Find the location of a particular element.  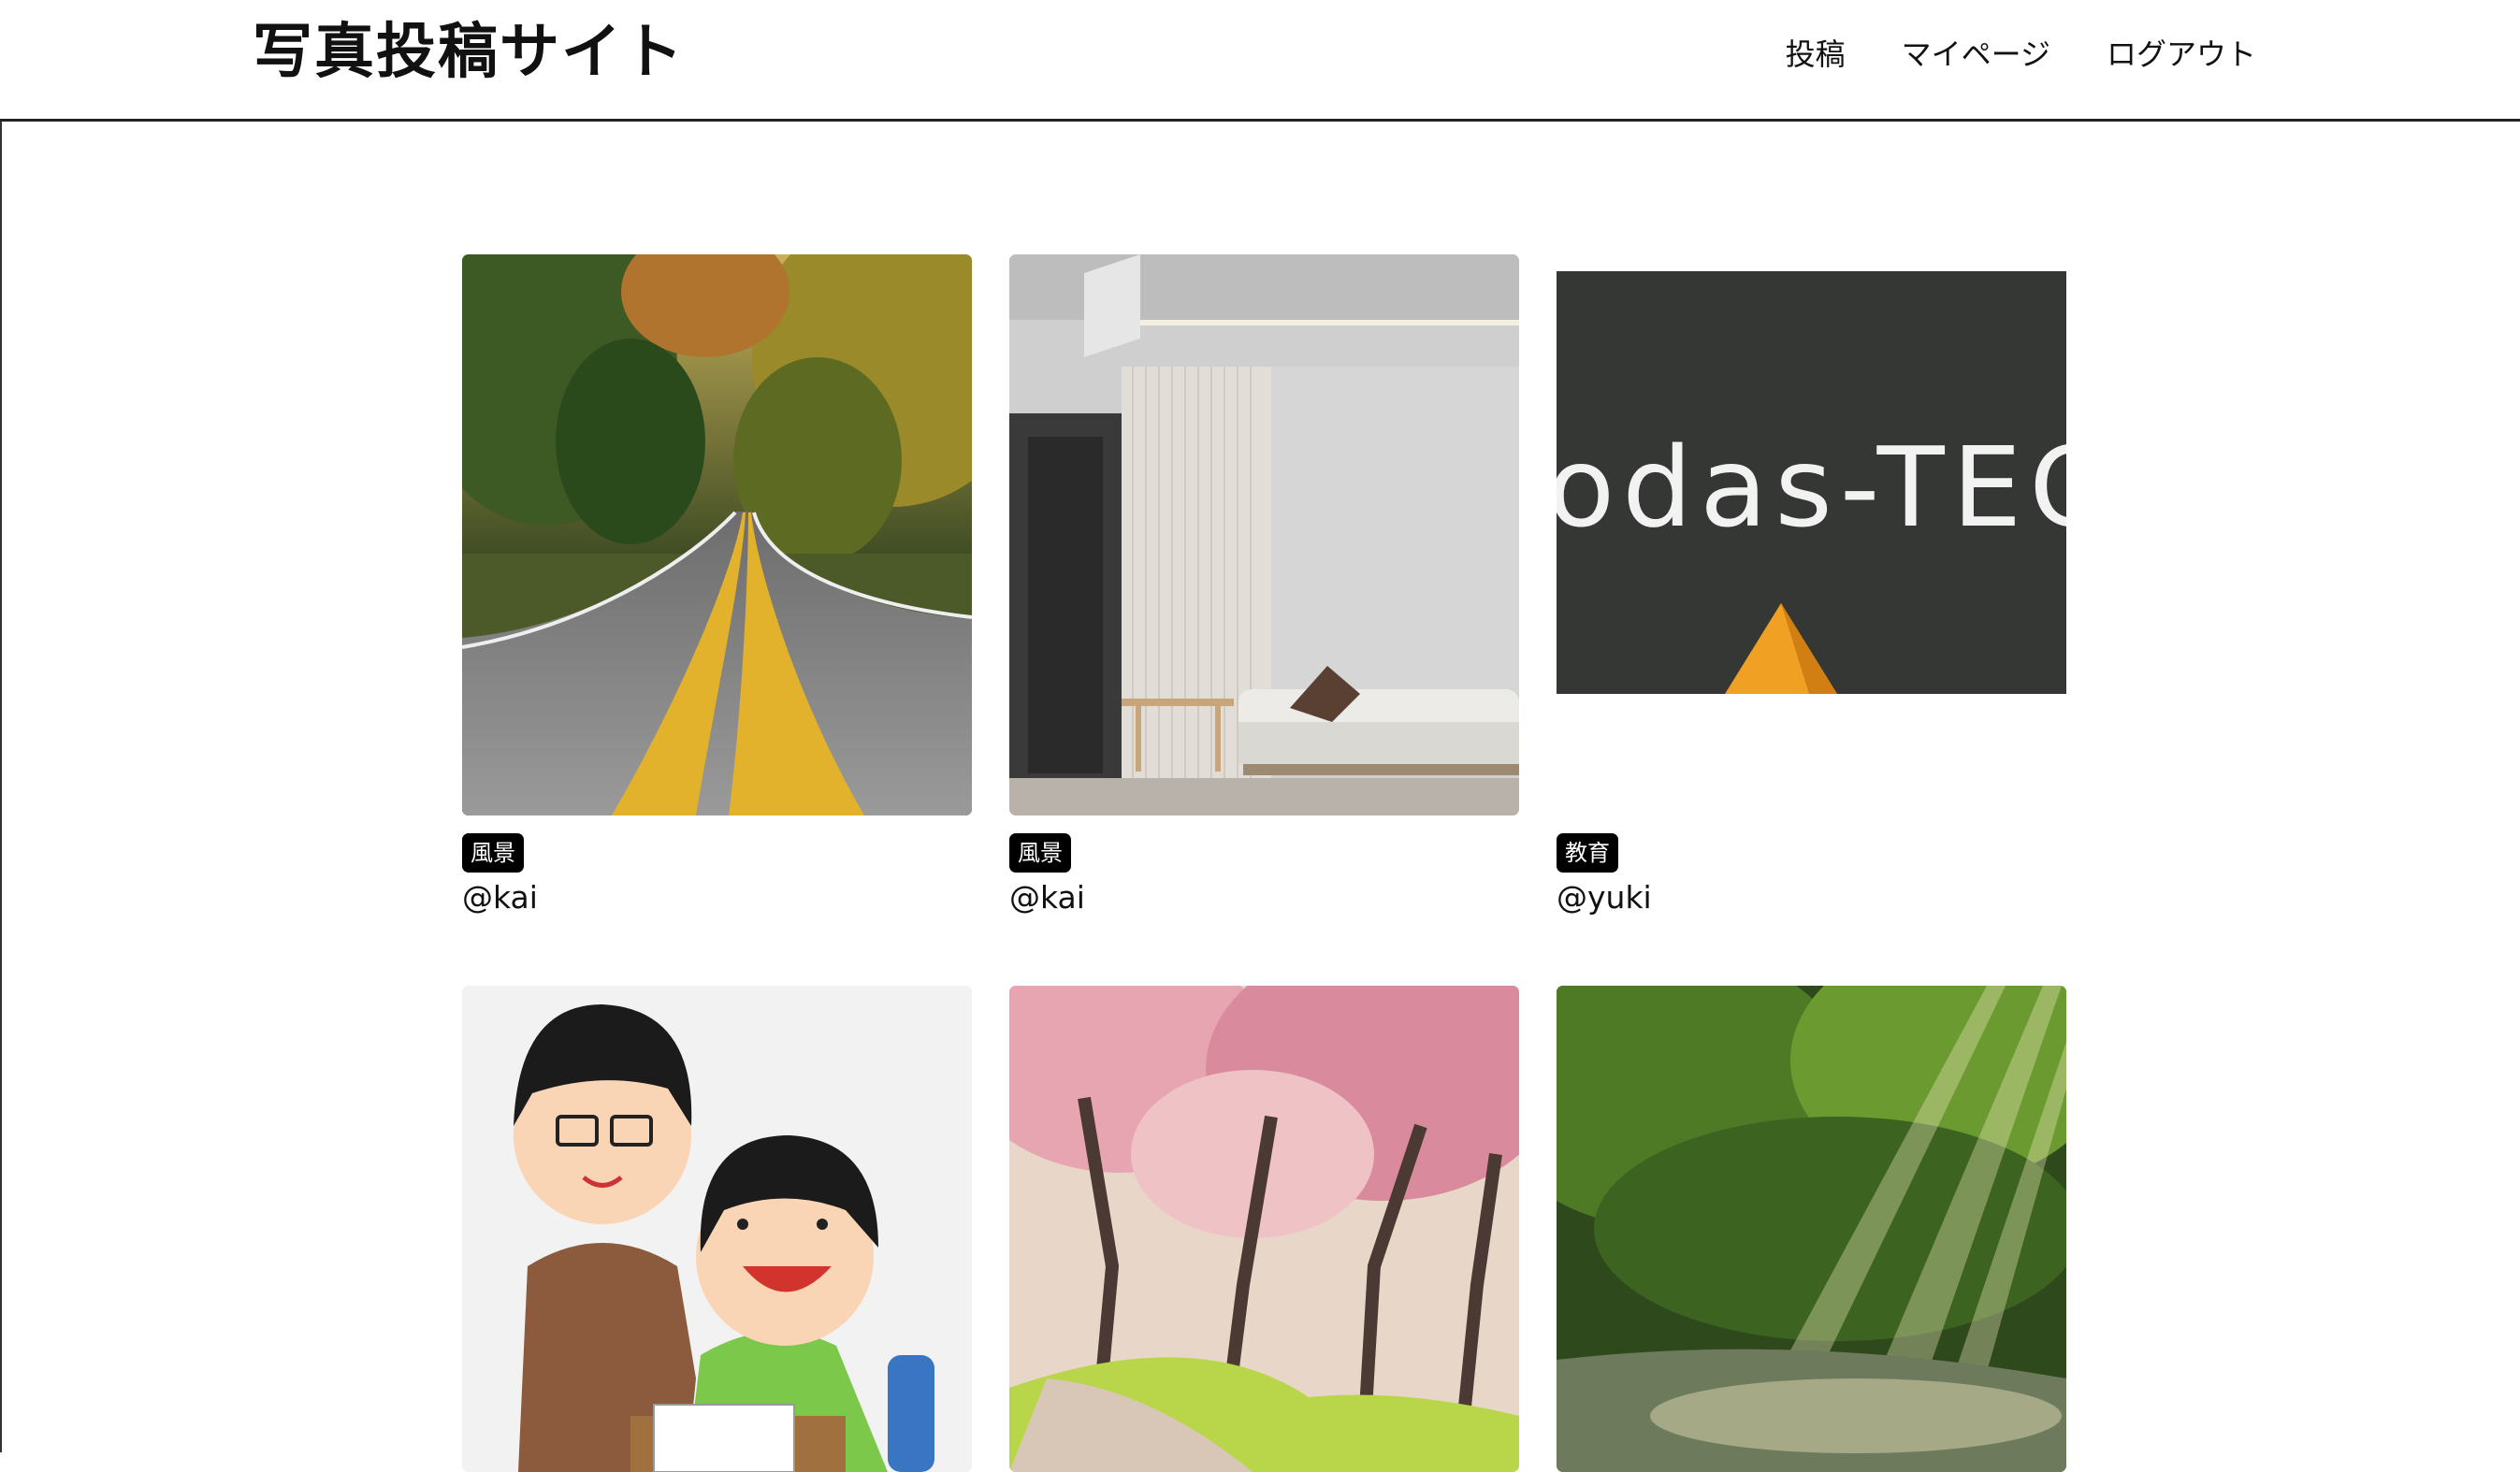

slate-image-text: odas-TEC is located at coordinates (1811, 488).